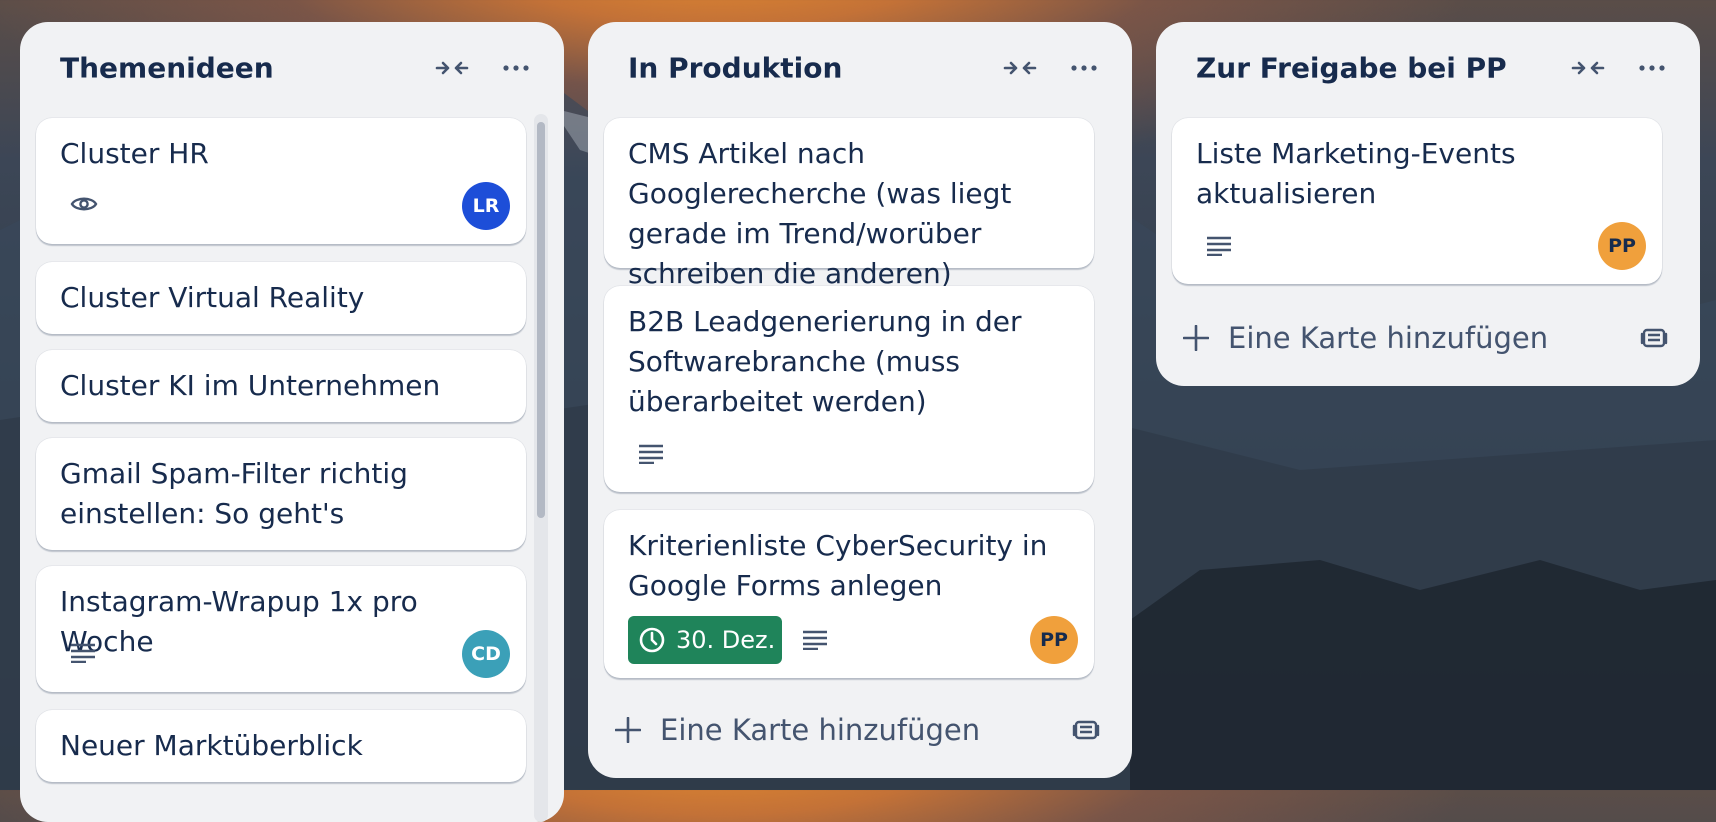 This screenshot has height=822, width=1716. I want to click on due-date-label: 30. Dez., so click(726, 640).